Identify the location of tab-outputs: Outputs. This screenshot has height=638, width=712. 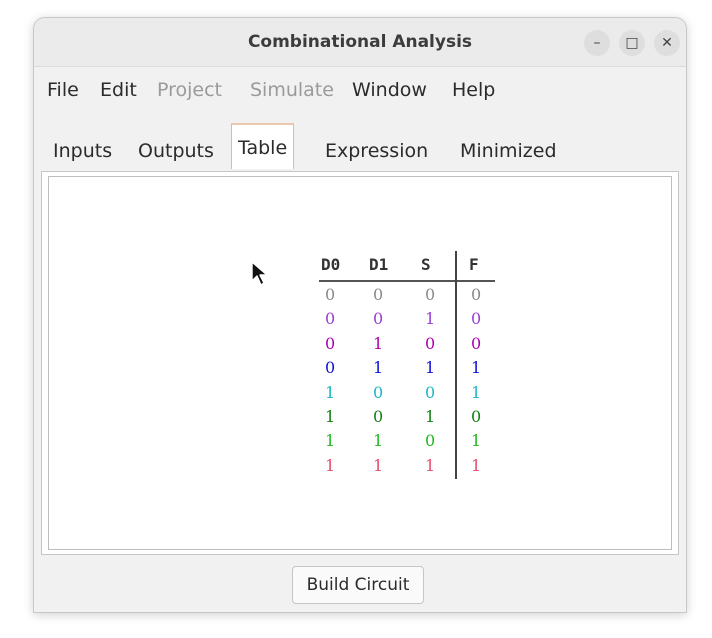
(176, 146).